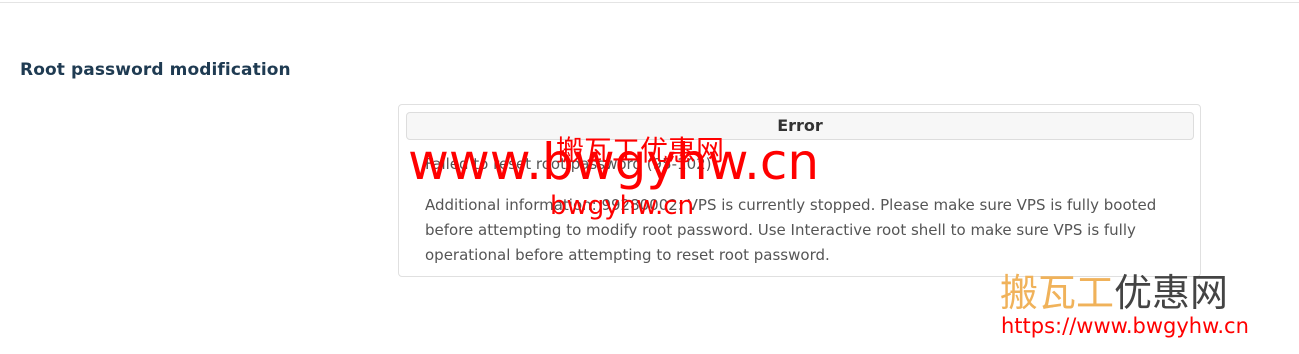 The image size is (1299, 354). What do you see at coordinates (640, 150) in the screenshot?
I see `watermark-cn-text: 搬瓦工优惠网` at bounding box center [640, 150].